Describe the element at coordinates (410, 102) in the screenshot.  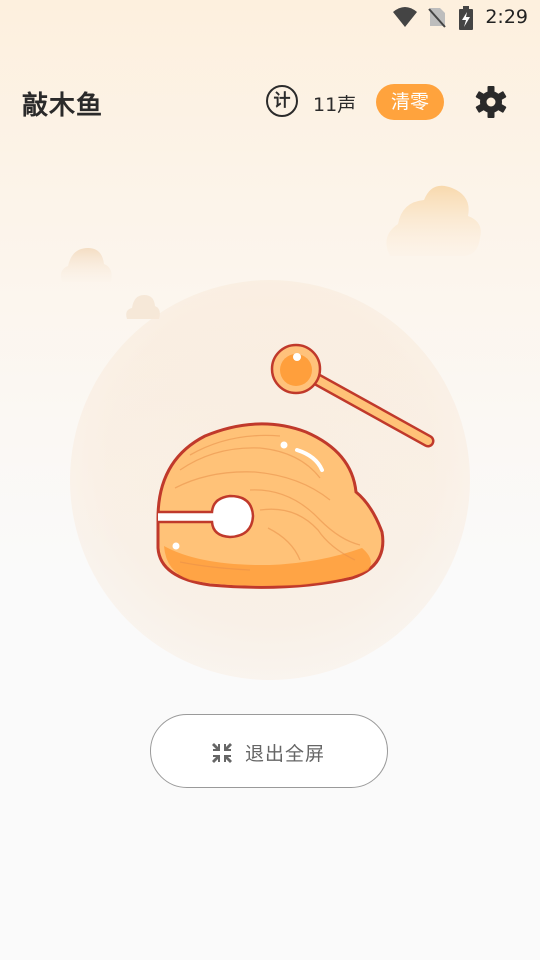
I see `reset-button: 清零` at that location.